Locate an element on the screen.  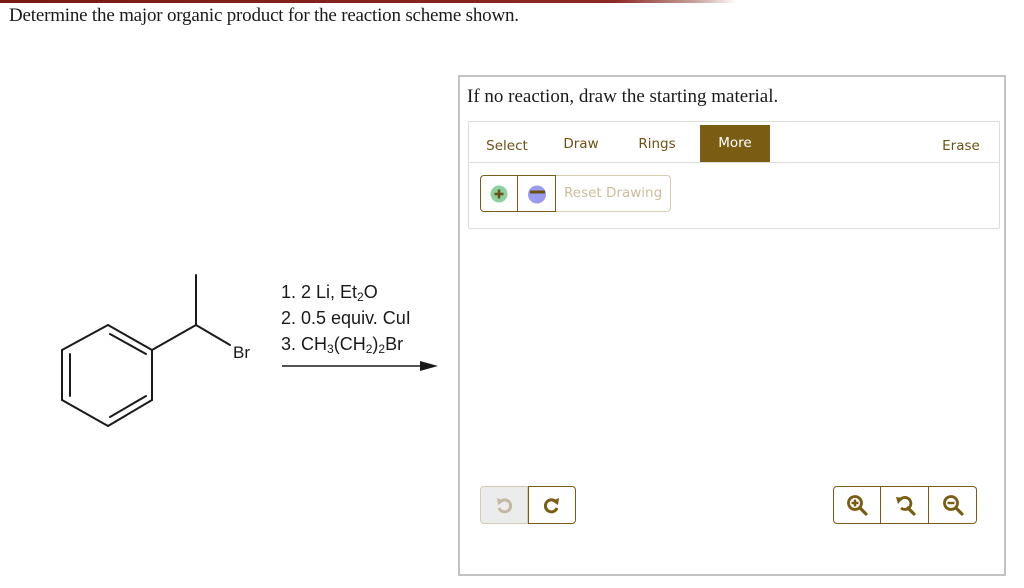
undo-icon is located at coordinates (504, 506).